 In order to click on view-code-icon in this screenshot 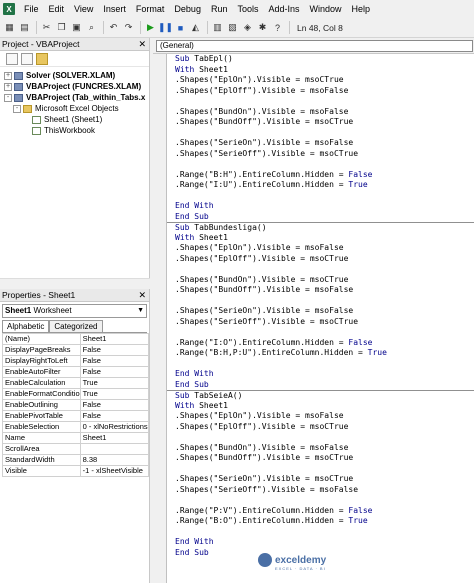, I will do `click(12, 58)`.